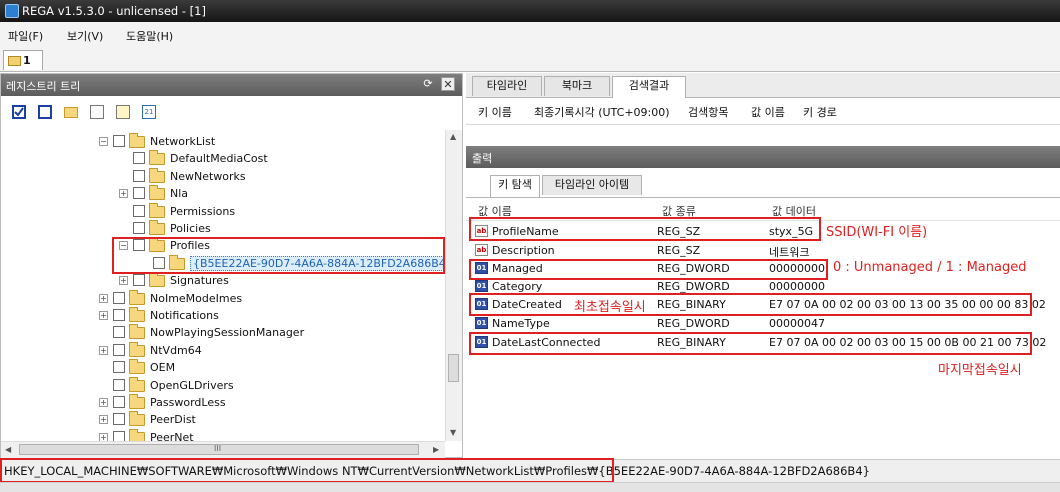 Image resolution: width=1060 pixels, height=492 pixels. Describe the element at coordinates (763, 251) in the screenshot. I see `value-row: ab Description REG_SZ 네트워크` at that location.